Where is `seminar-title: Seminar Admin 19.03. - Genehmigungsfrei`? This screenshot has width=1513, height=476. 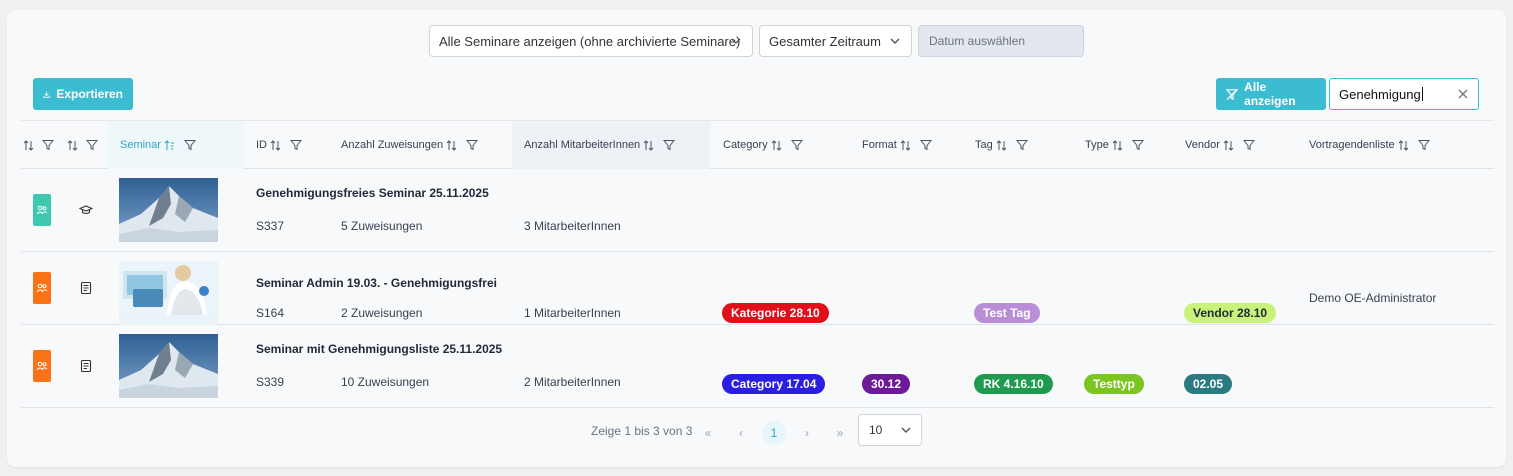
seminar-title: Seminar Admin 19.03. - Genehmigungsfrei is located at coordinates (376, 283).